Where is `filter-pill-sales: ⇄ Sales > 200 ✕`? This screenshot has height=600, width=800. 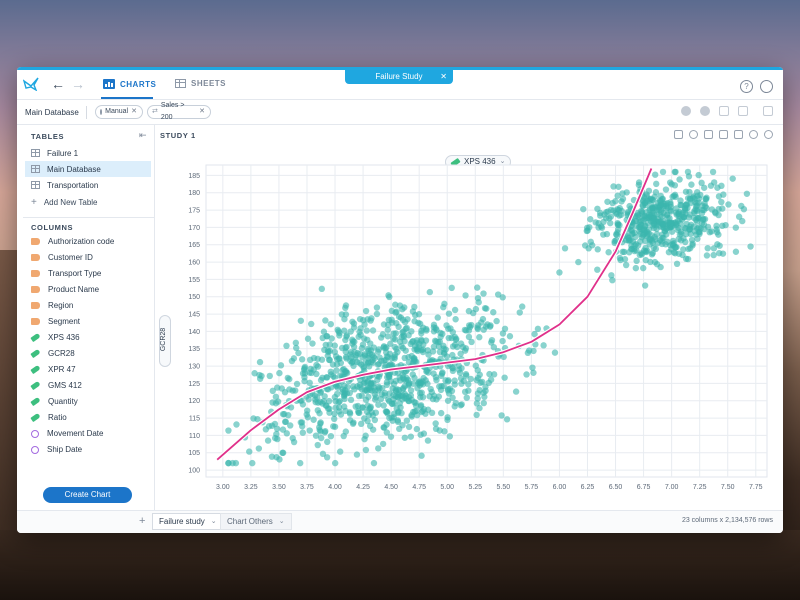 filter-pill-sales: ⇄ Sales > 200 ✕ is located at coordinates (179, 111).